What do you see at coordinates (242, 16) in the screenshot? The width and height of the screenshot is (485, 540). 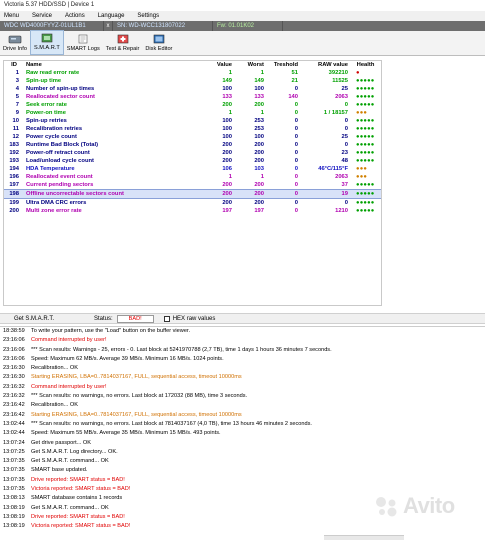 I see `menu-bar: Menu Service Actions Language Settings` at bounding box center [242, 16].